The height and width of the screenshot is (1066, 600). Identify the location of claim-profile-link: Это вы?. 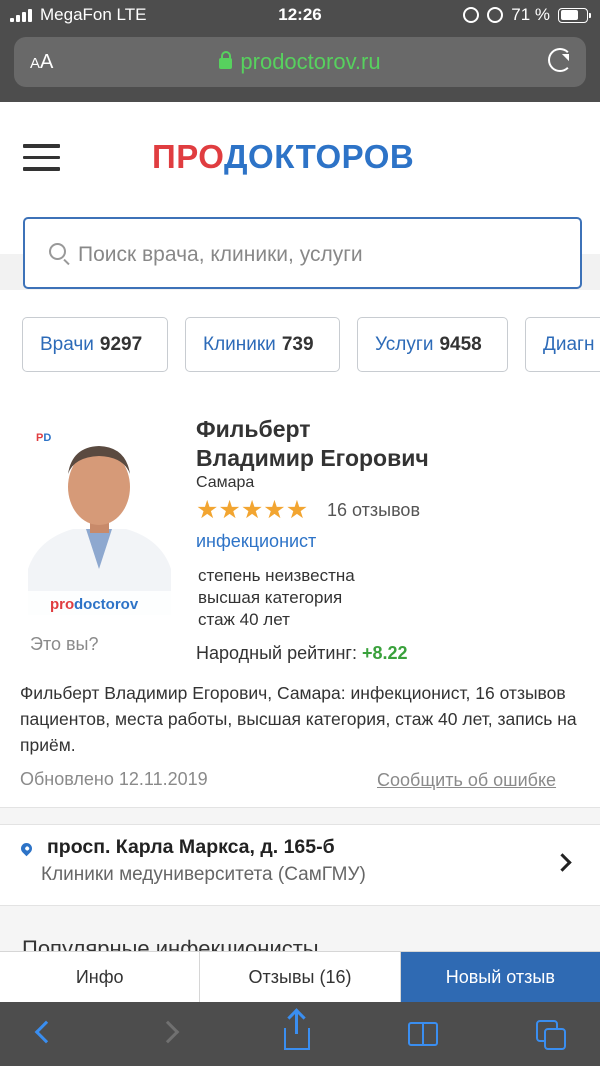
(64, 644).